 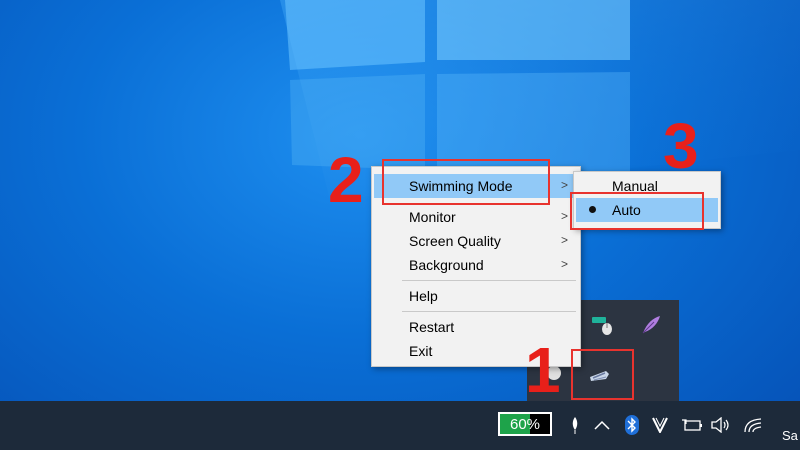 I want to click on taskbar-clock: Sa, so click(x=790, y=435).